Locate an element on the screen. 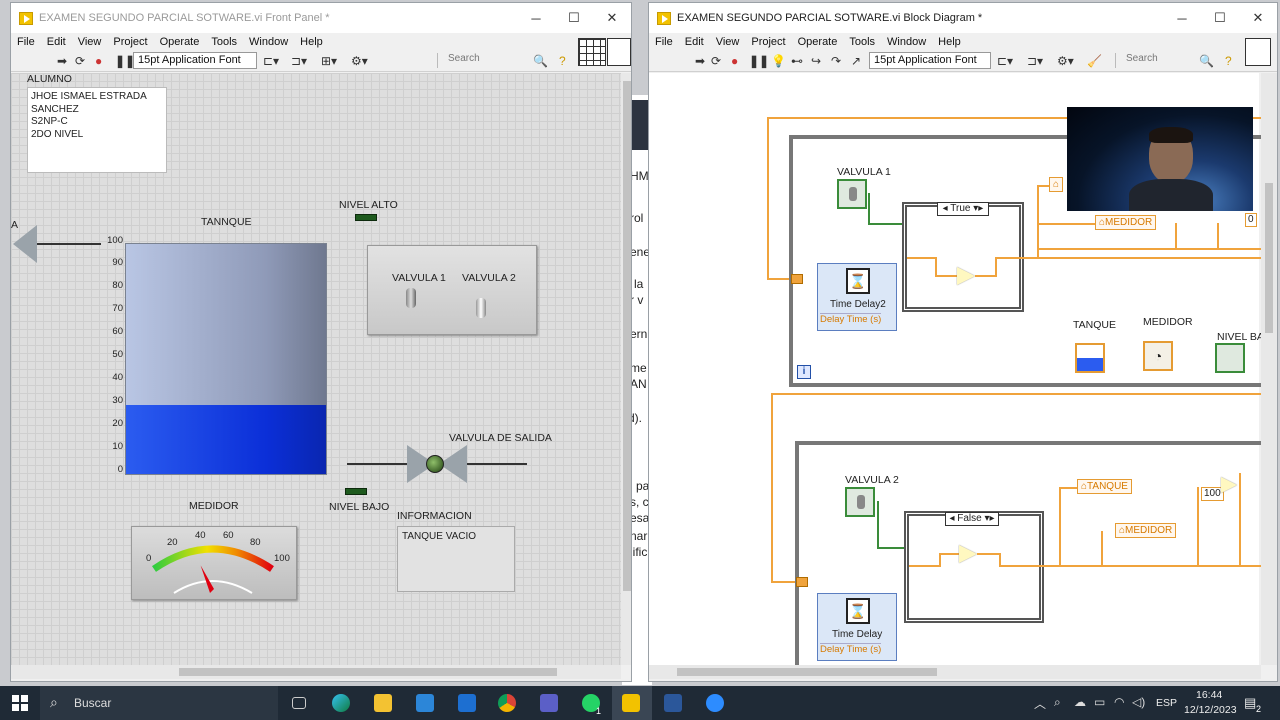 This screenshot has height=720, width=1280. pause-icon: ❚❚ is located at coordinates (759, 61).